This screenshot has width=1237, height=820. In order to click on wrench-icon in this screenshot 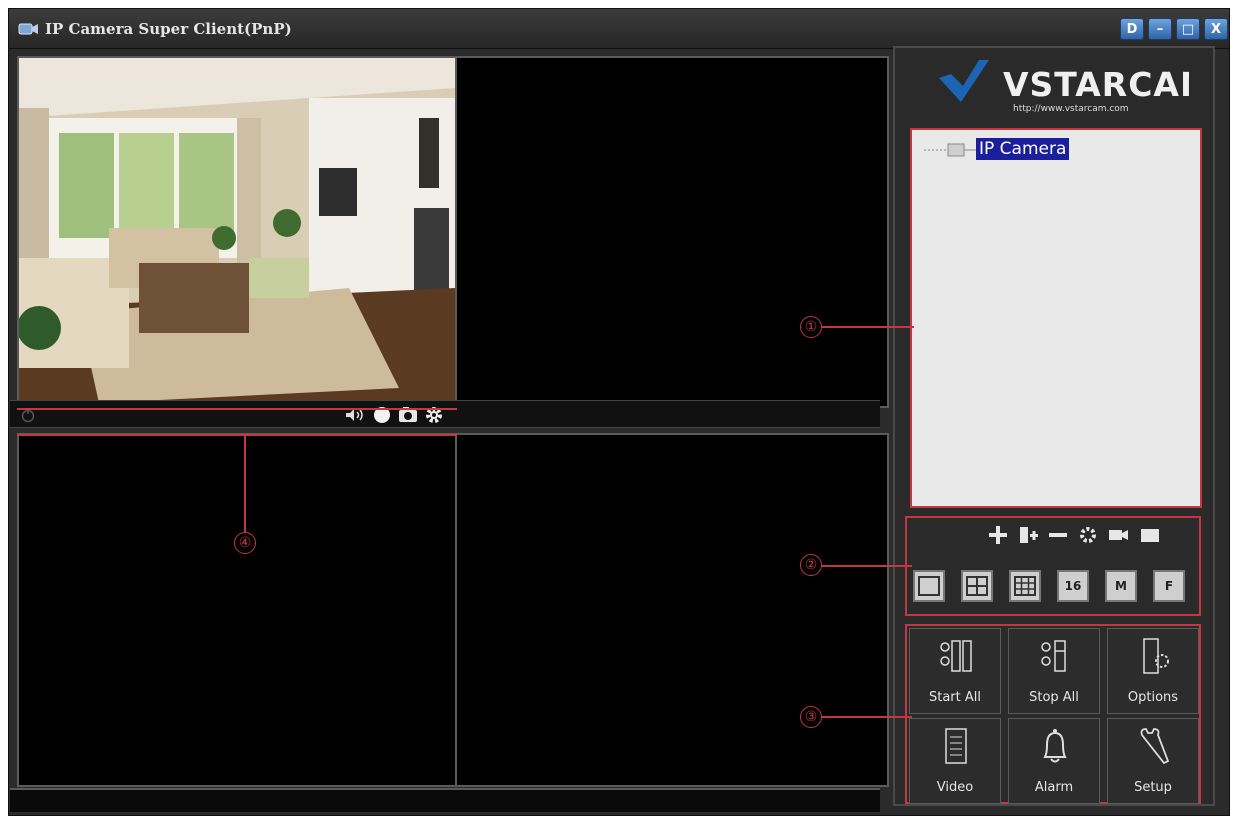, I will do `click(1155, 746)`.